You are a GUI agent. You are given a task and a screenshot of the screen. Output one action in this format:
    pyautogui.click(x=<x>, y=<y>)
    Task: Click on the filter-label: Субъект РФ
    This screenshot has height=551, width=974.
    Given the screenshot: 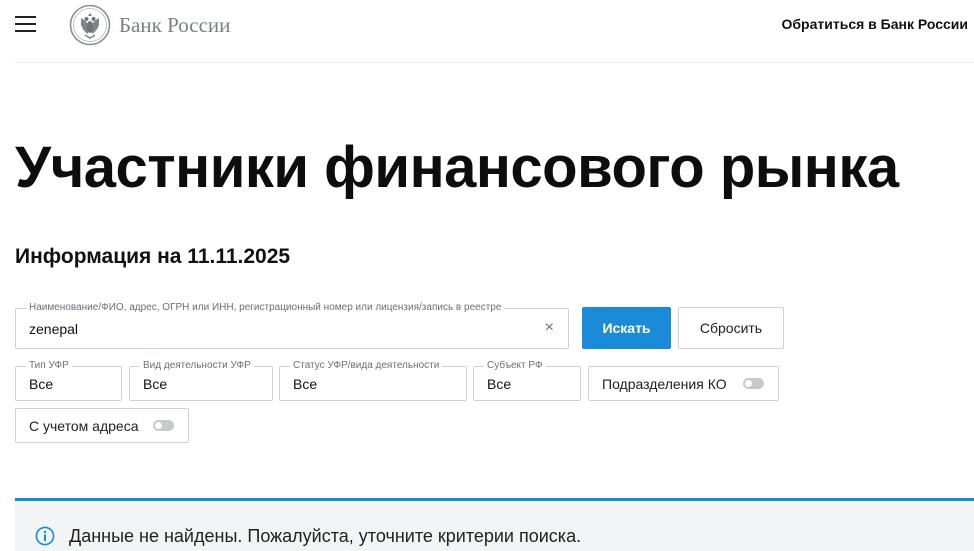 What is the action you would take?
    pyautogui.click(x=515, y=366)
    